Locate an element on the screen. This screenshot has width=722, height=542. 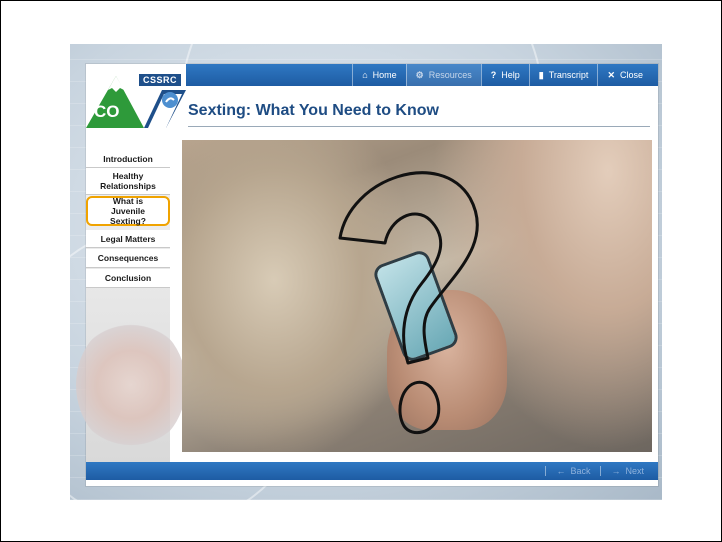
sidebar-item-label: Conclusion is located at coordinates (128, 278).